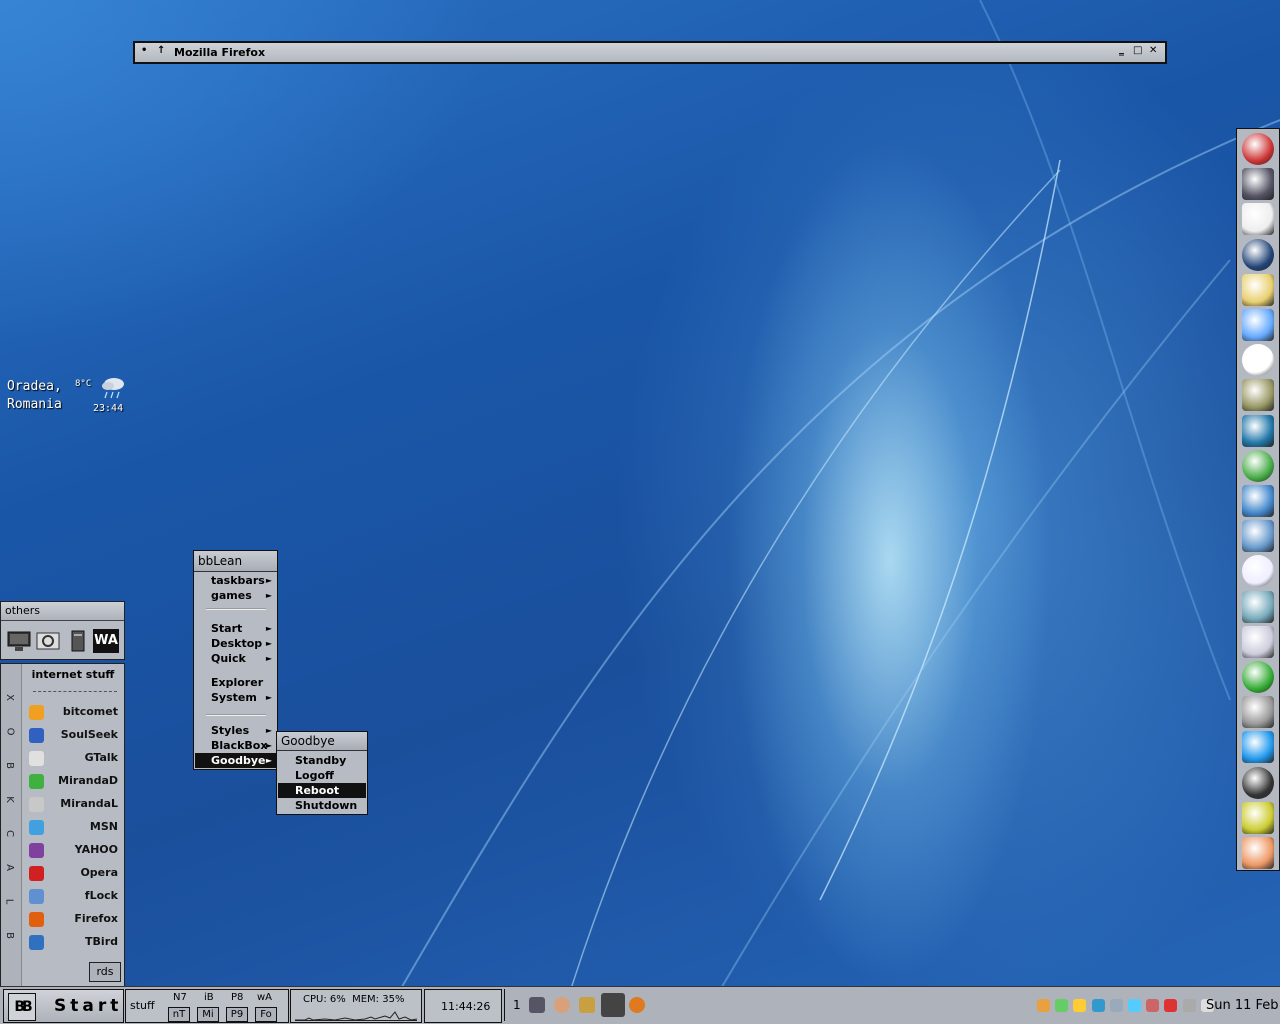  What do you see at coordinates (235, 580) in the screenshot?
I see `menu-item-taskbars: taskbars ►` at bounding box center [235, 580].